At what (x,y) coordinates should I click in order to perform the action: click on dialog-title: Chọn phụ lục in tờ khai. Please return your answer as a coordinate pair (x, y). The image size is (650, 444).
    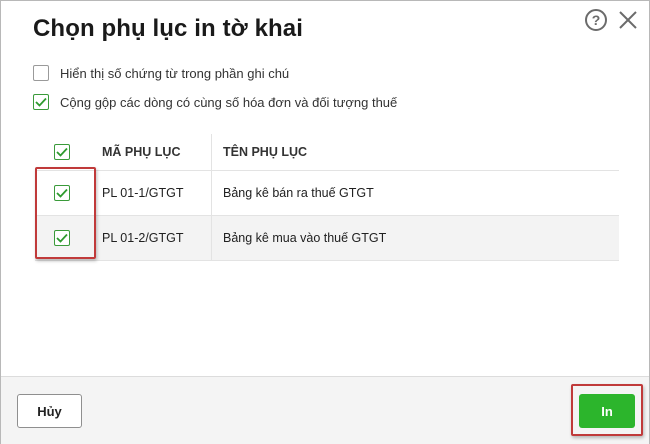
    Looking at the image, I should click on (168, 28).